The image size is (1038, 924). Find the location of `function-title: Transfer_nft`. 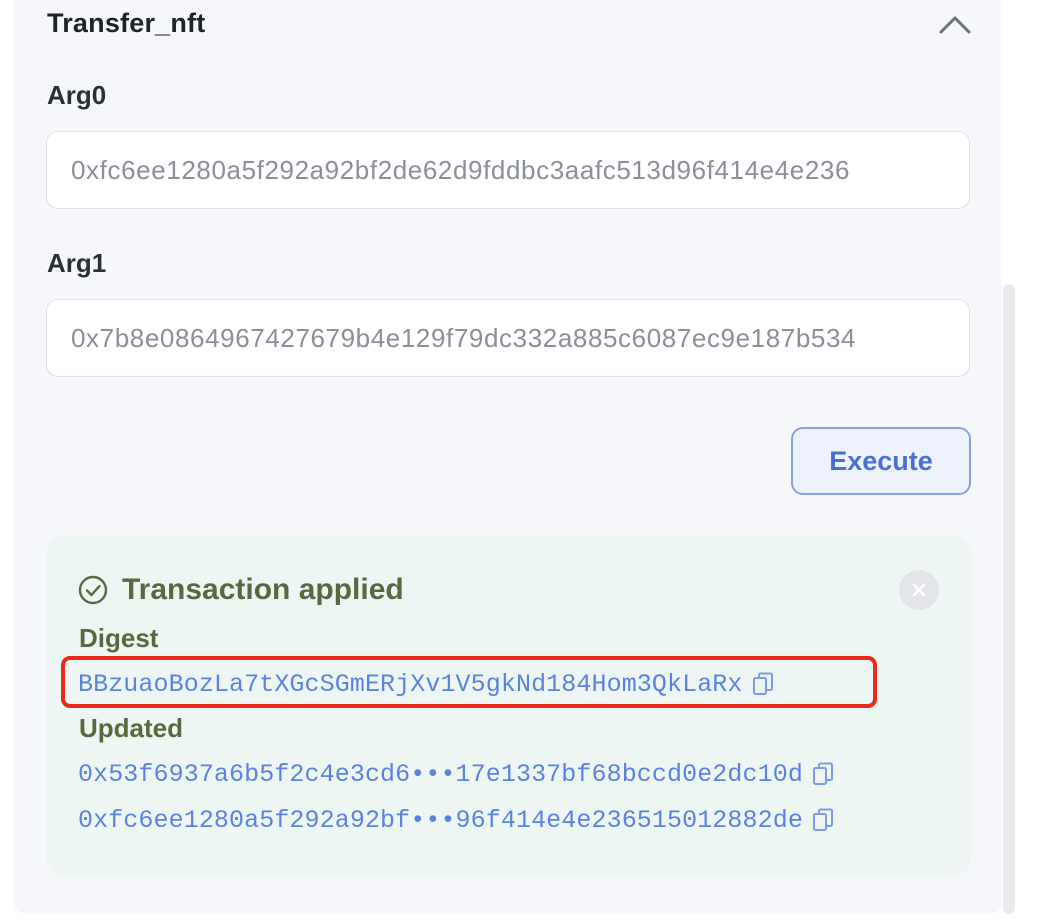

function-title: Transfer_nft is located at coordinates (126, 23).